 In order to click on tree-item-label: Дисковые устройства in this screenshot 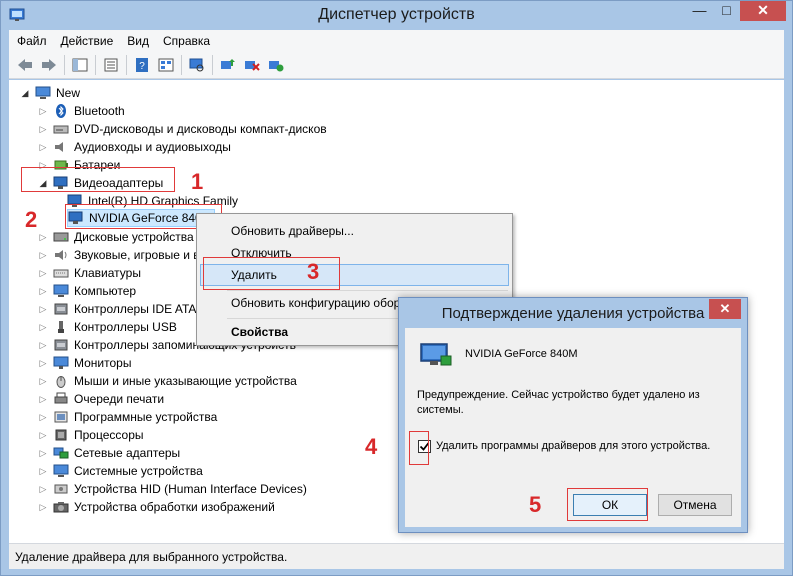, I will do `click(134, 237)`.